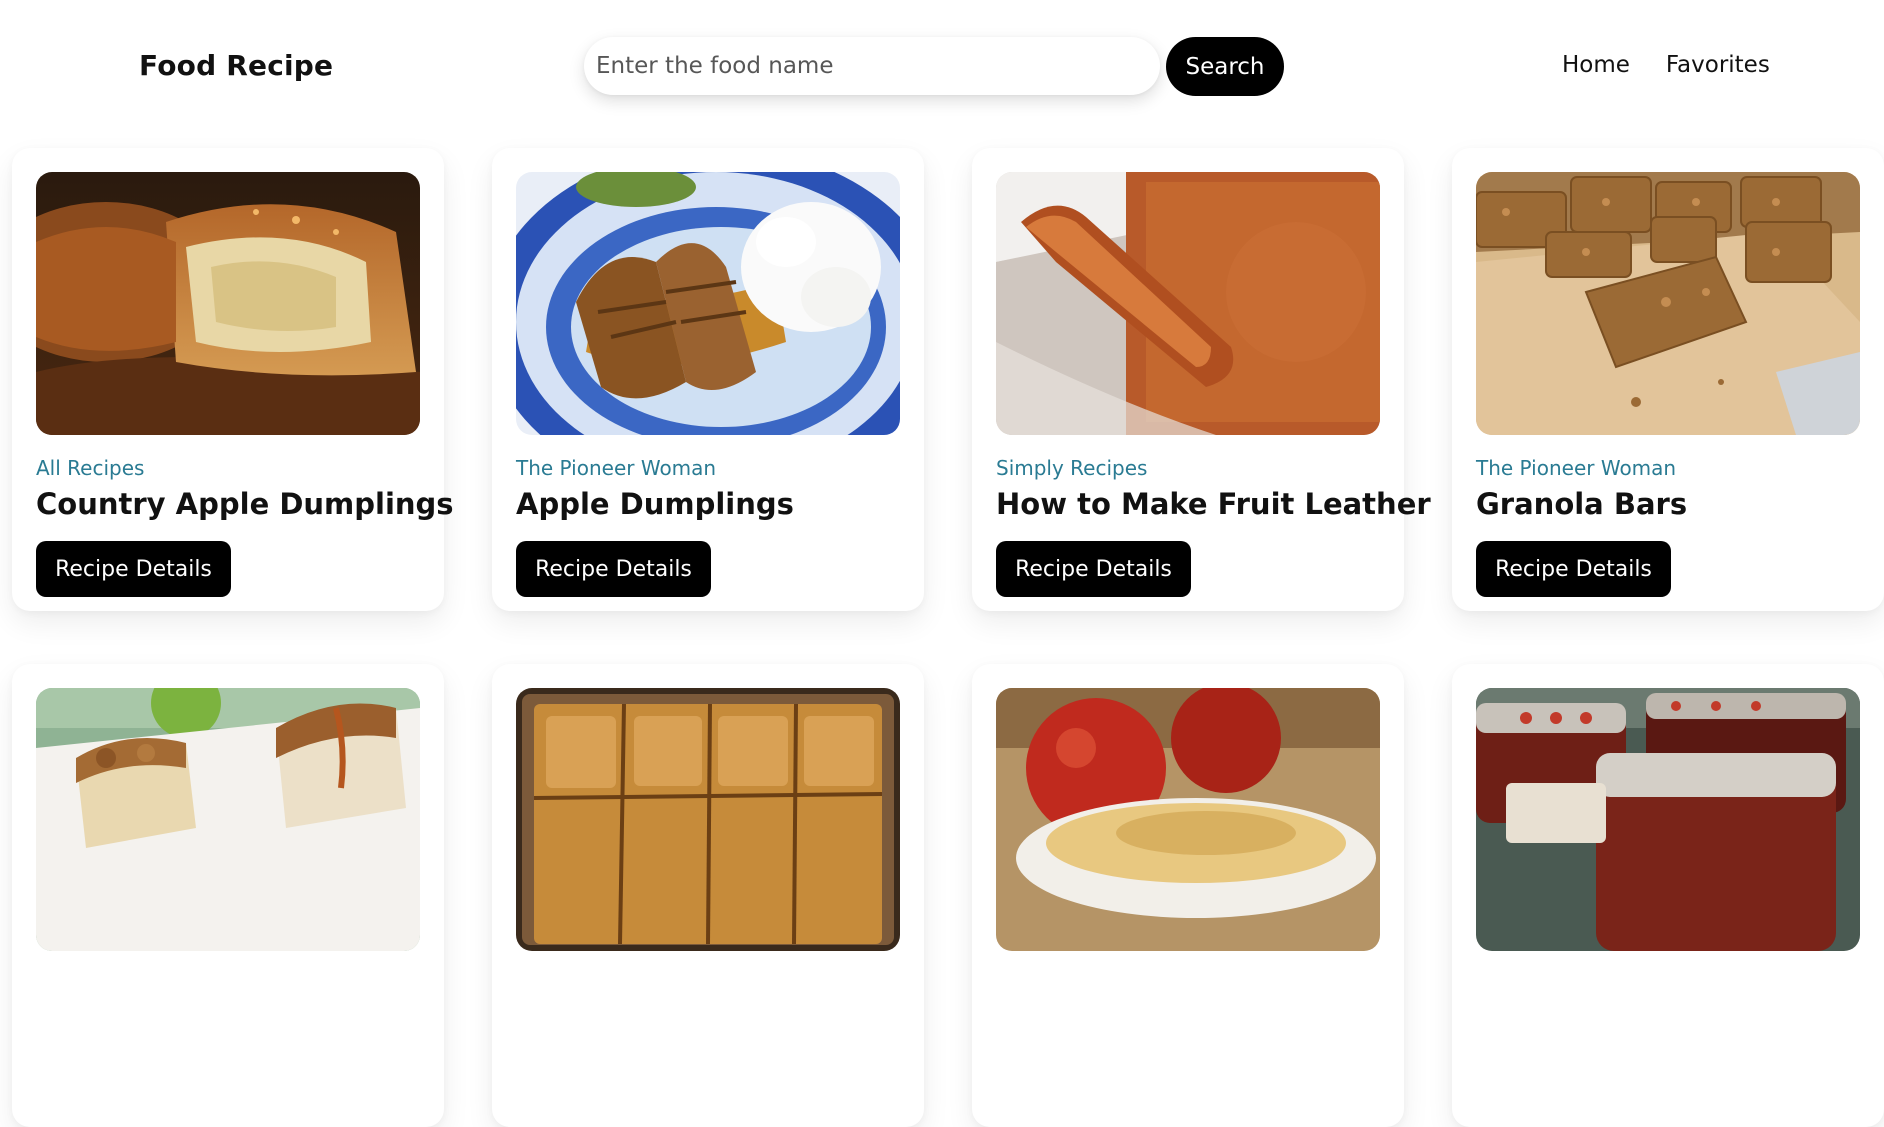  Describe the element at coordinates (1188, 303) in the screenshot. I see `recipe-image-fruit-leather` at that location.